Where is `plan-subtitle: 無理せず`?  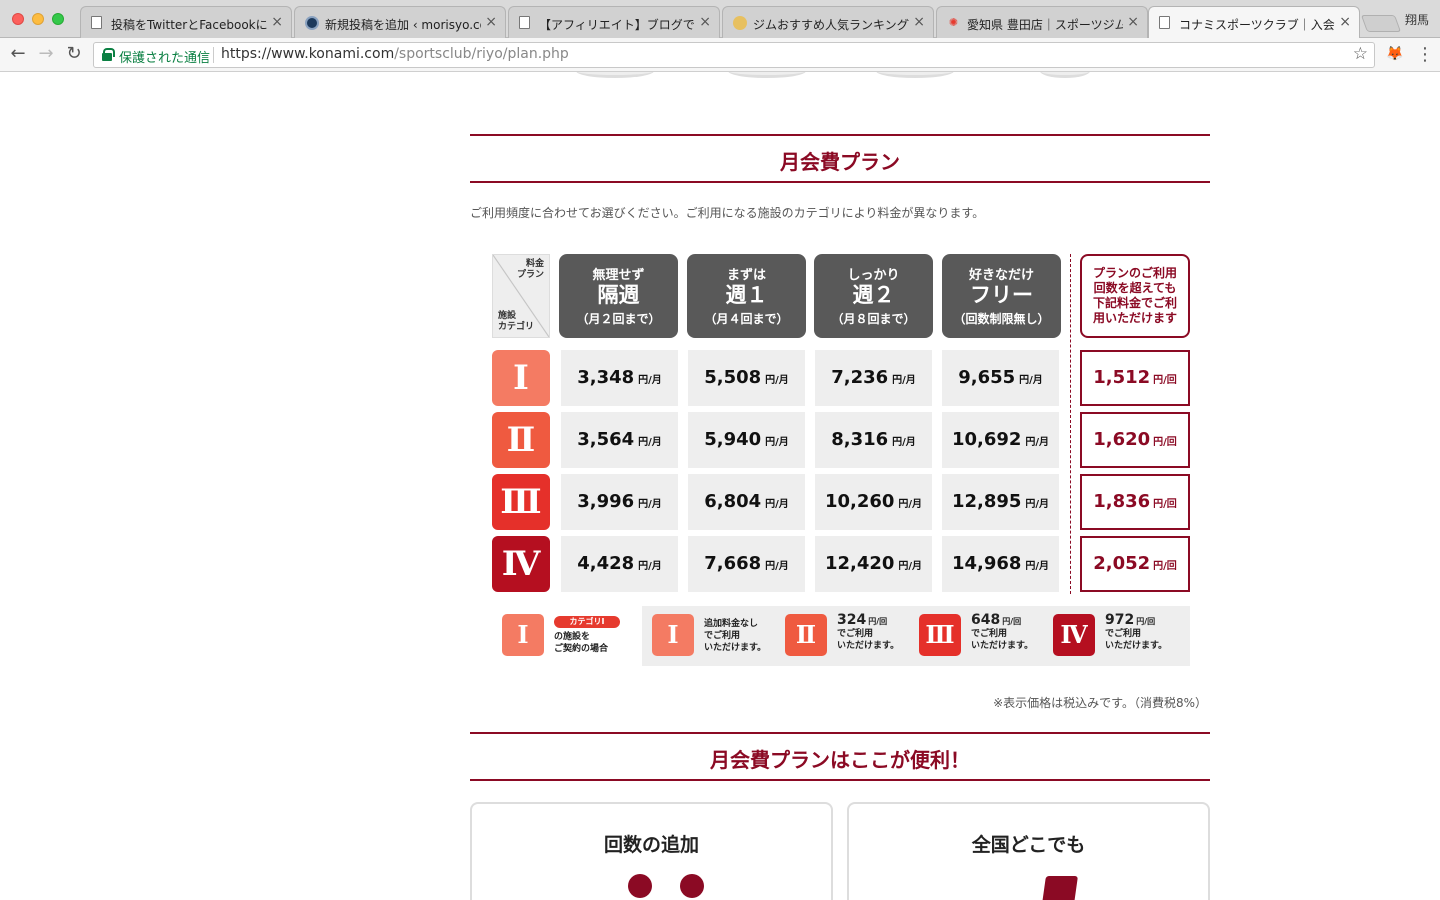
plan-subtitle: 無理せず is located at coordinates (618, 275).